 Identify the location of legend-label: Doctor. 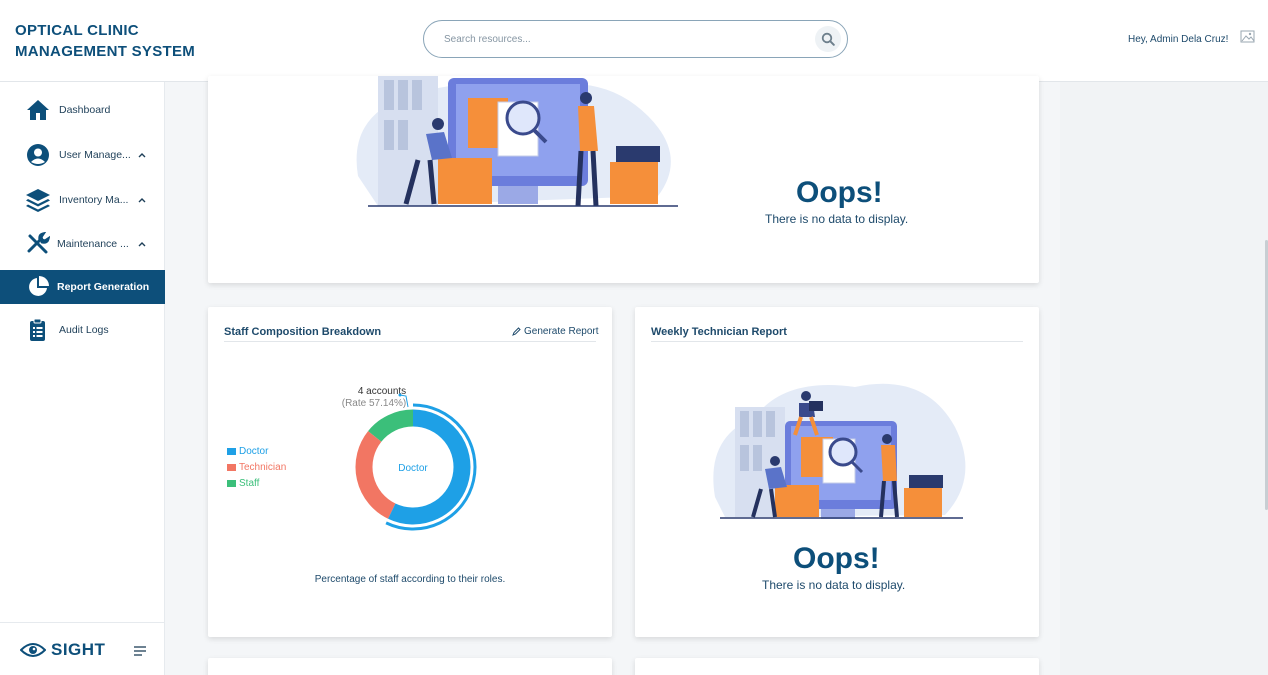
(254, 451).